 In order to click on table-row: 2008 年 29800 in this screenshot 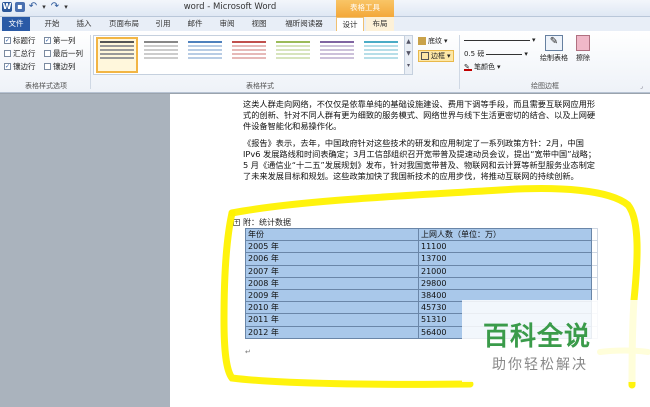, I will do `click(421, 283)`.